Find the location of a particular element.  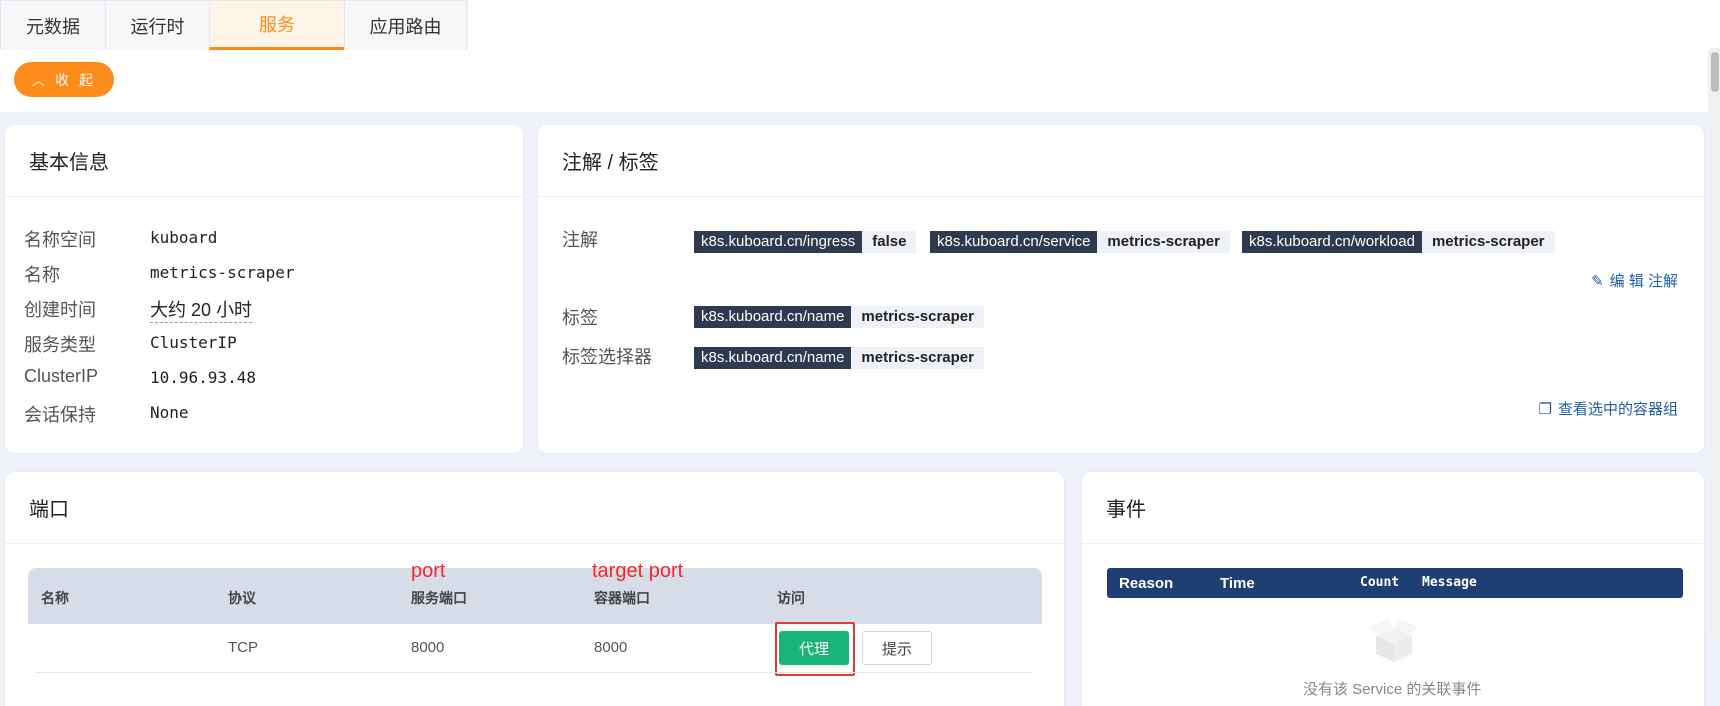

edit-icon: ✎ is located at coordinates (1597, 281).